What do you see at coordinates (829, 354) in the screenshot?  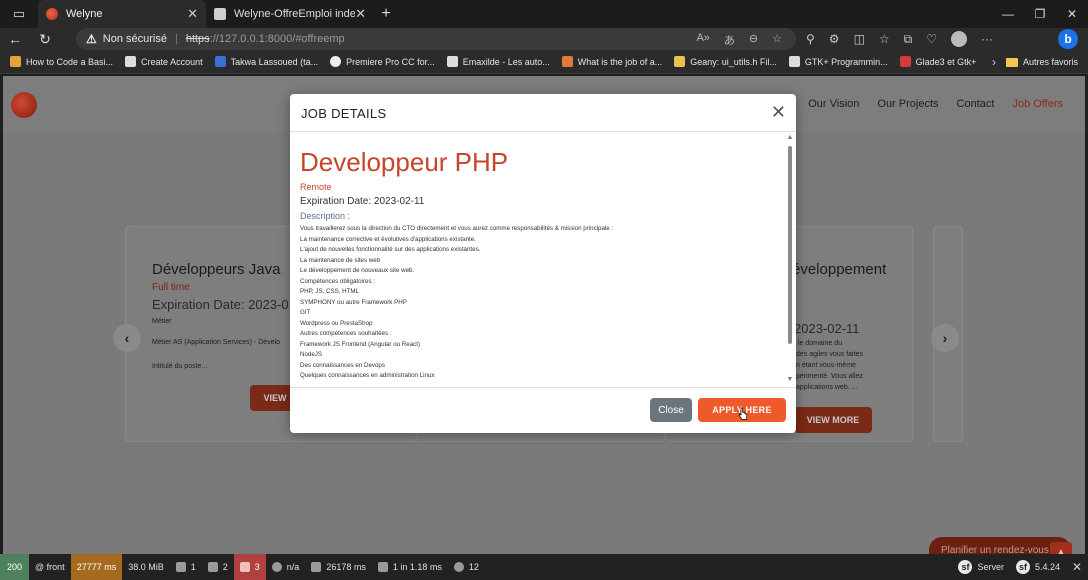 I see `job-card-line: des agiles vous faites` at bounding box center [829, 354].